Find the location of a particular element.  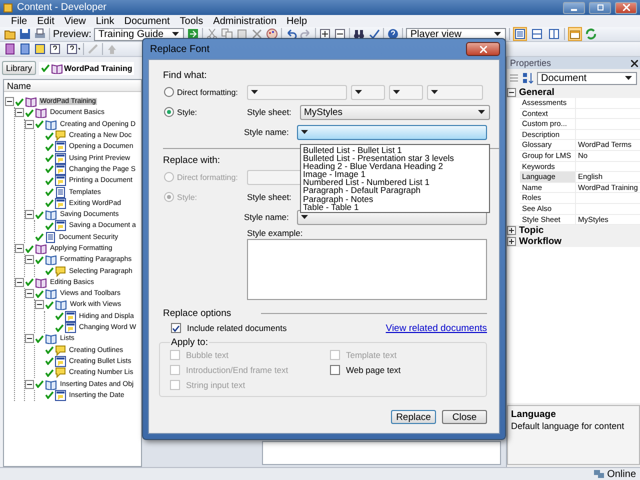

radio-label: Style: is located at coordinates (187, 112).